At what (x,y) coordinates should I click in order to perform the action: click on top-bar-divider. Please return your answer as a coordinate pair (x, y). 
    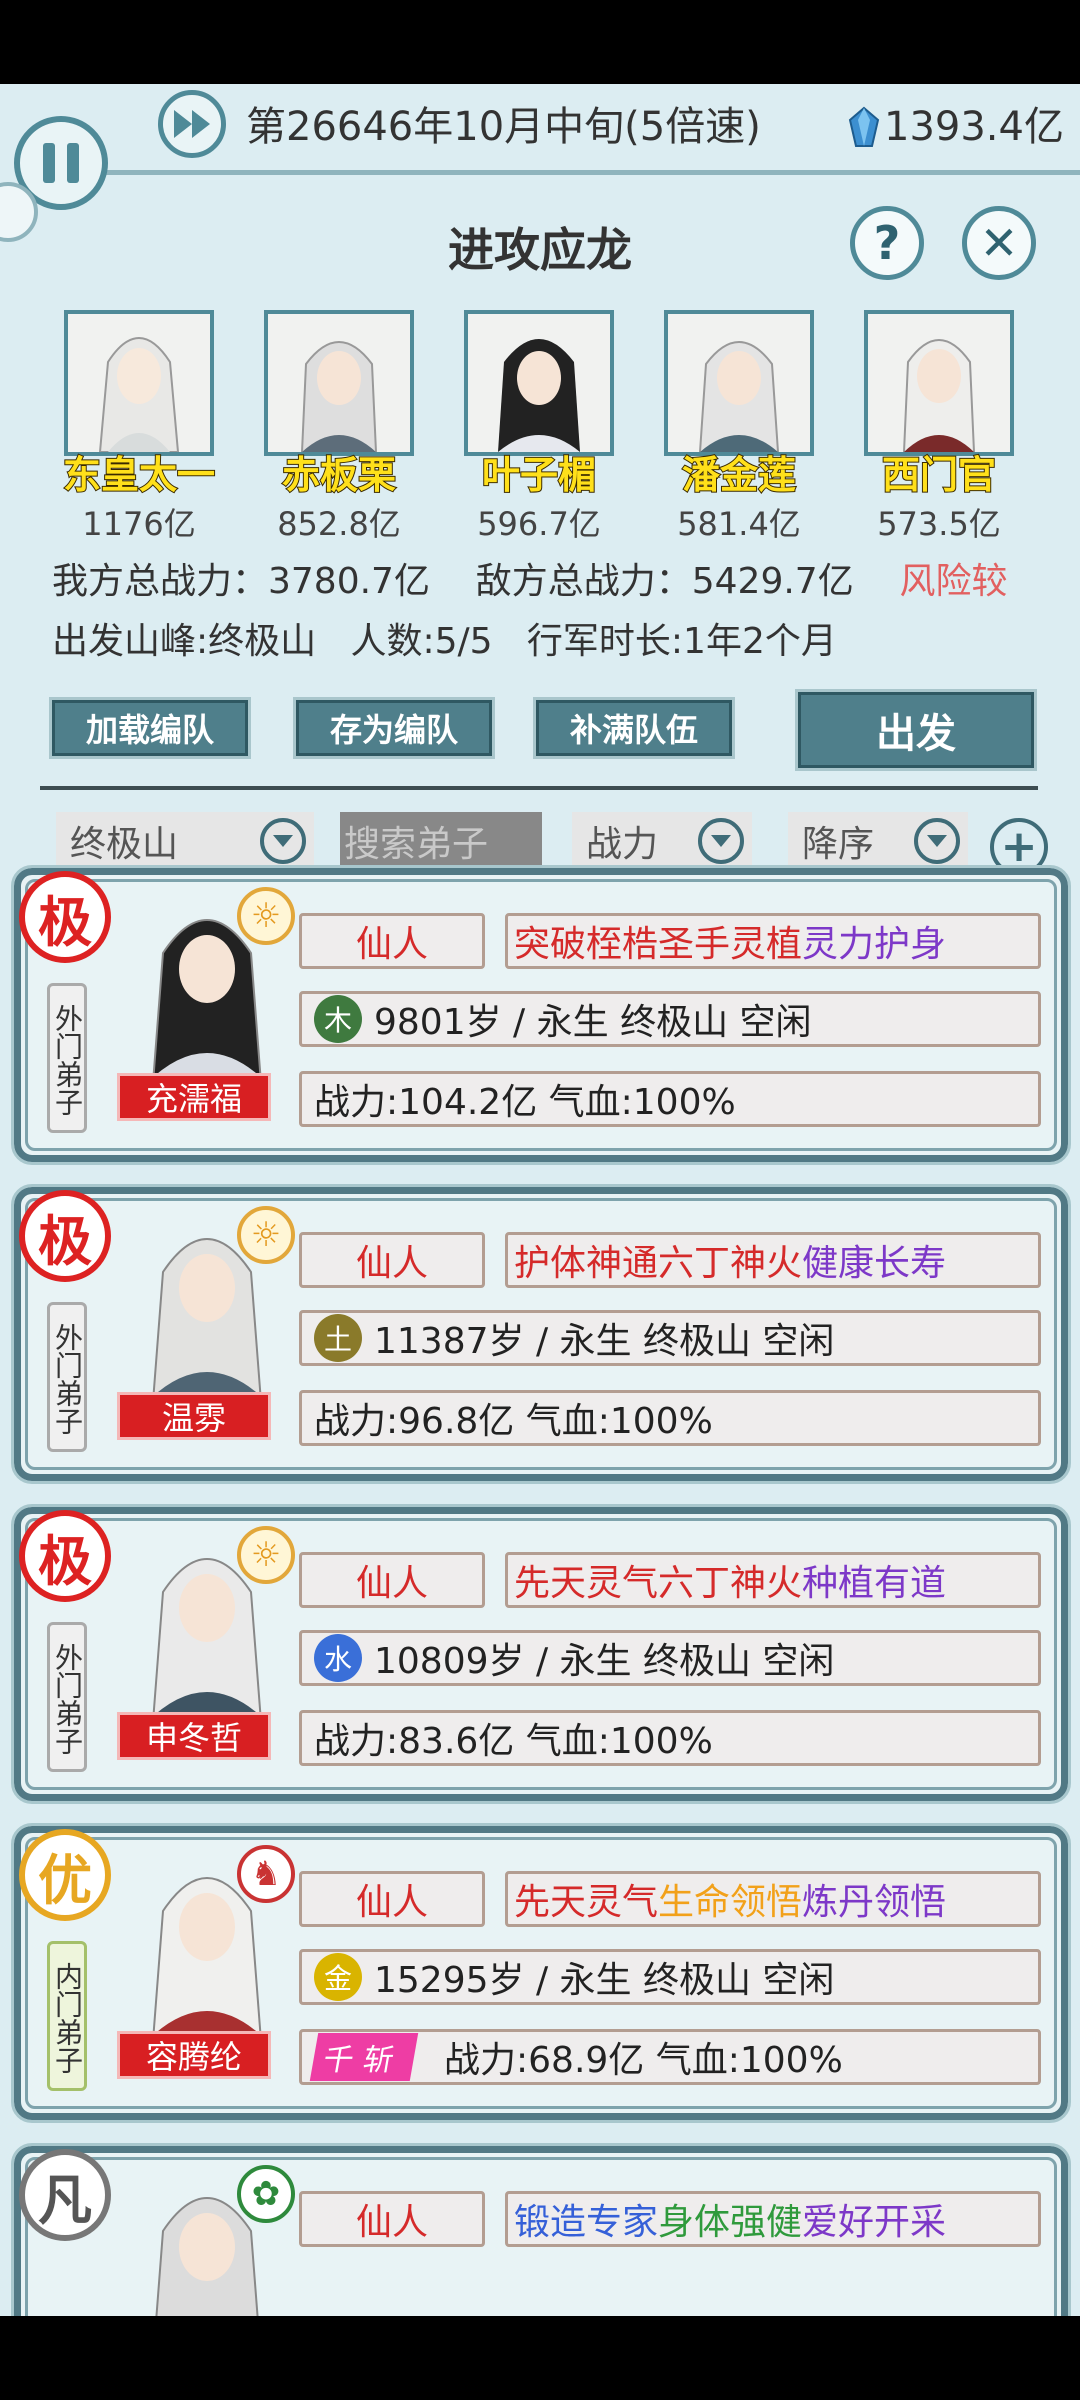
    Looking at the image, I should click on (585, 172).